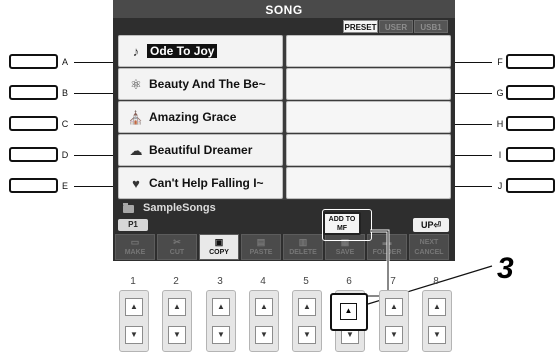 Image resolution: width=557 pixels, height=358 pixels. I want to click on button-5-up: ▲, so click(307, 307).